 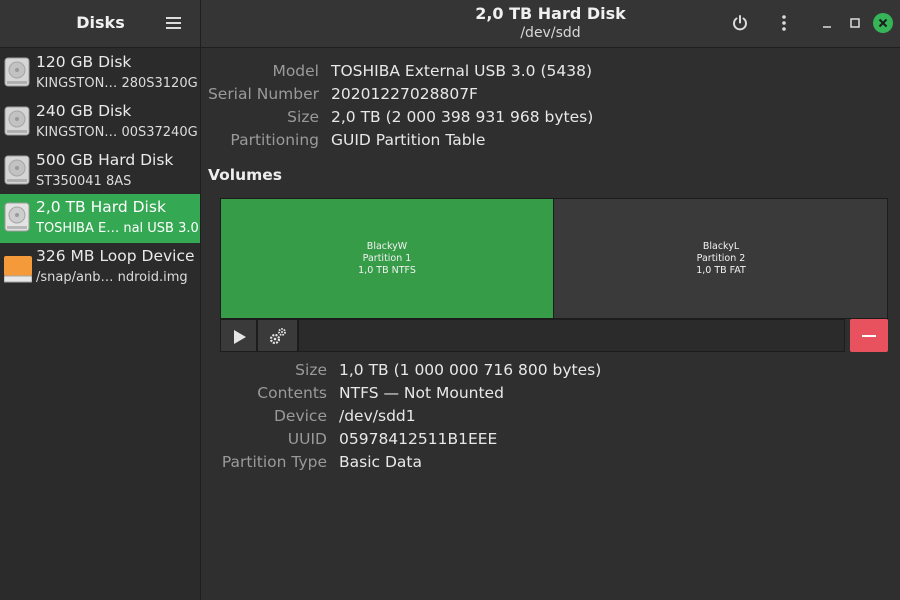 What do you see at coordinates (721, 270) in the screenshot?
I see `partition-desc: 1,0 TB FAT` at bounding box center [721, 270].